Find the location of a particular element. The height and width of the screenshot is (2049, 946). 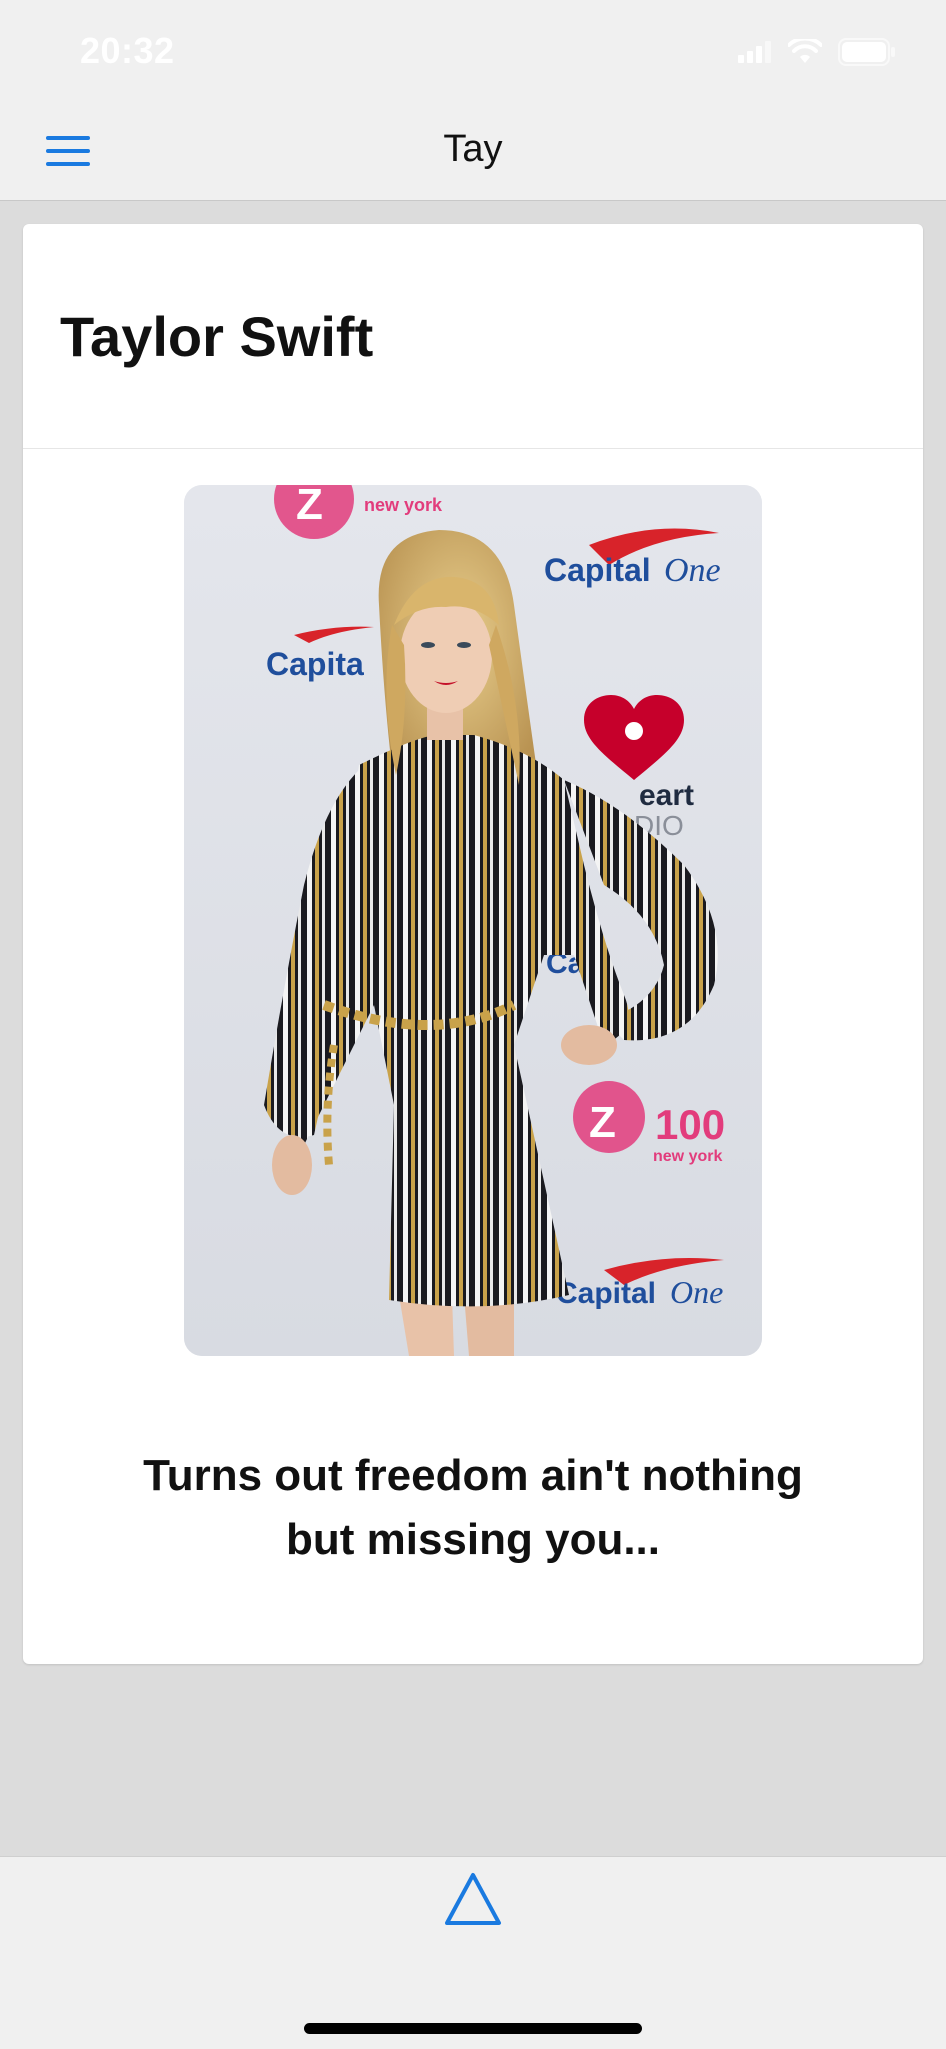

status-bar: 20:32 is located at coordinates (473, 52).